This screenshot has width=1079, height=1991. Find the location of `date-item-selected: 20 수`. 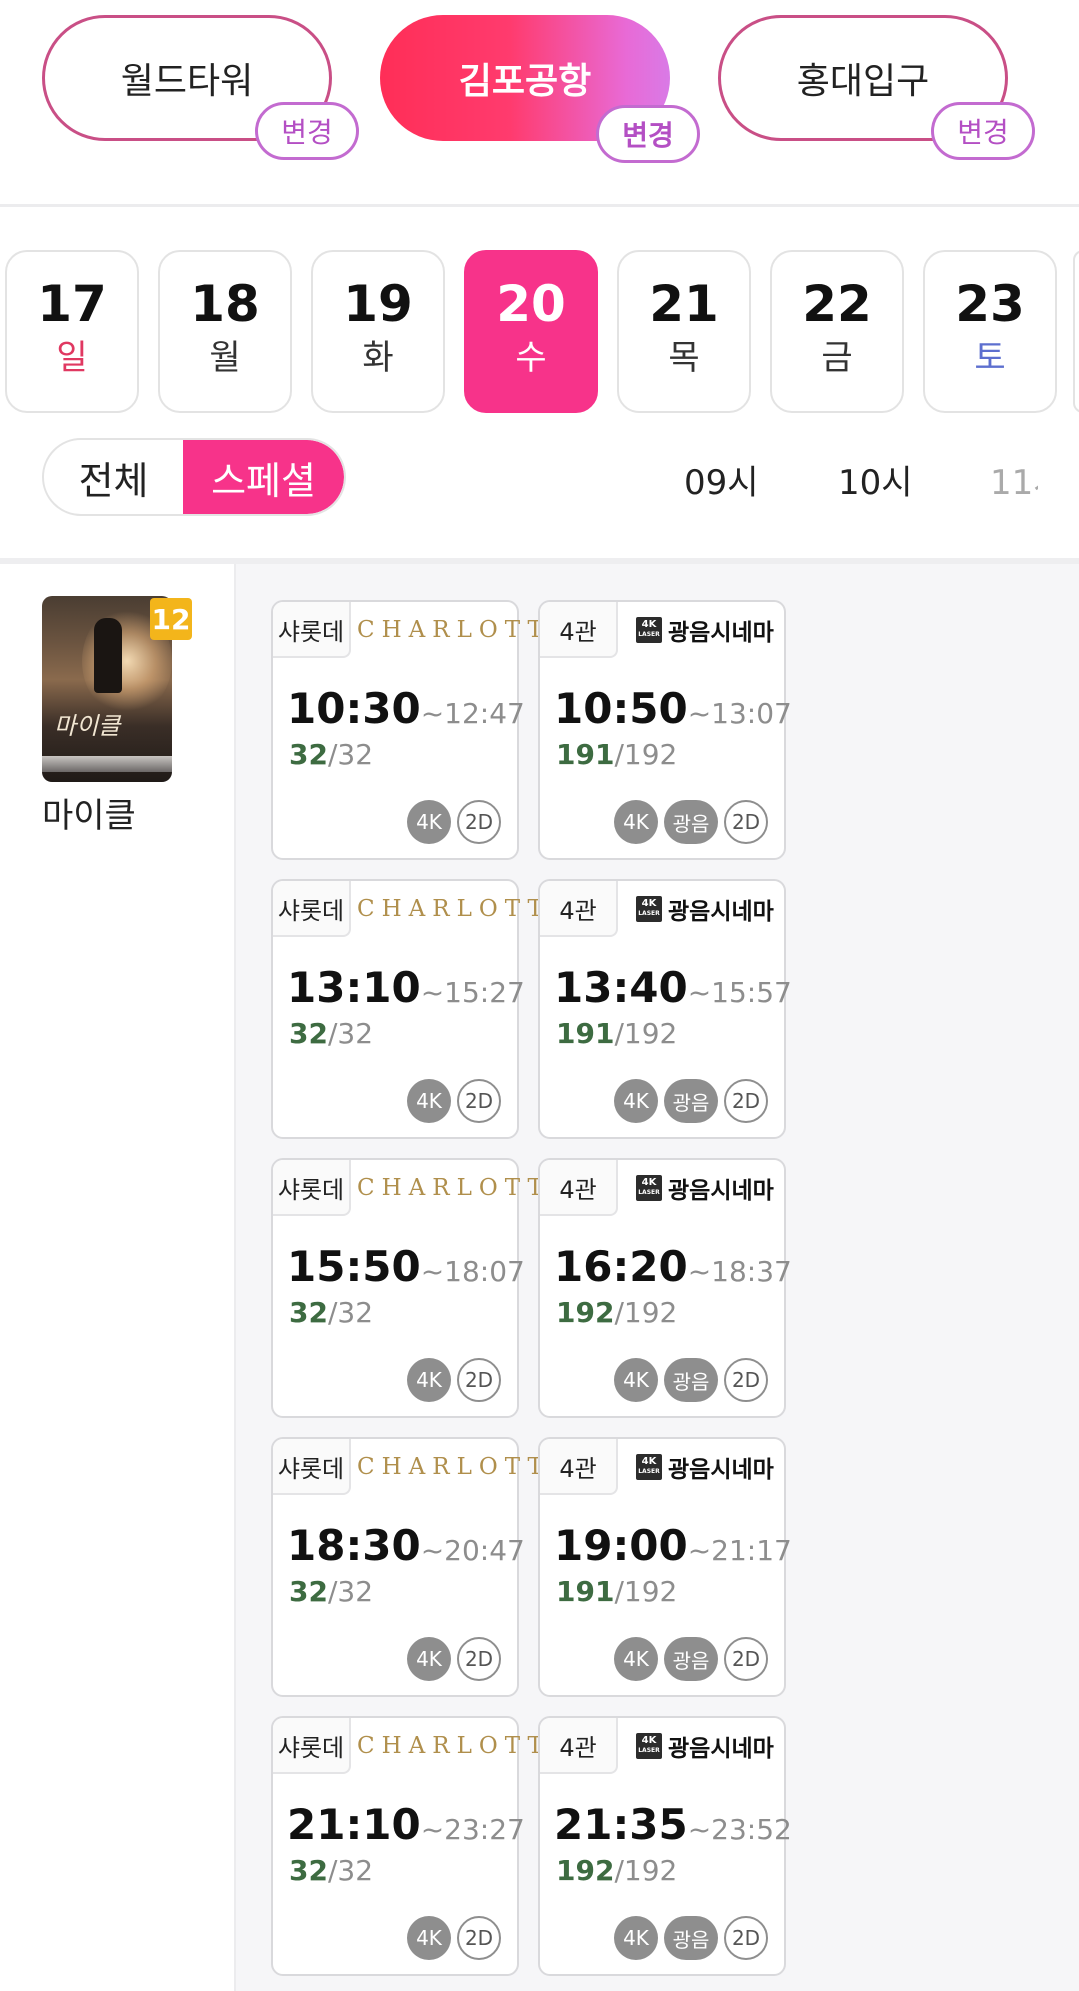

date-item-selected: 20 수 is located at coordinates (531, 331).